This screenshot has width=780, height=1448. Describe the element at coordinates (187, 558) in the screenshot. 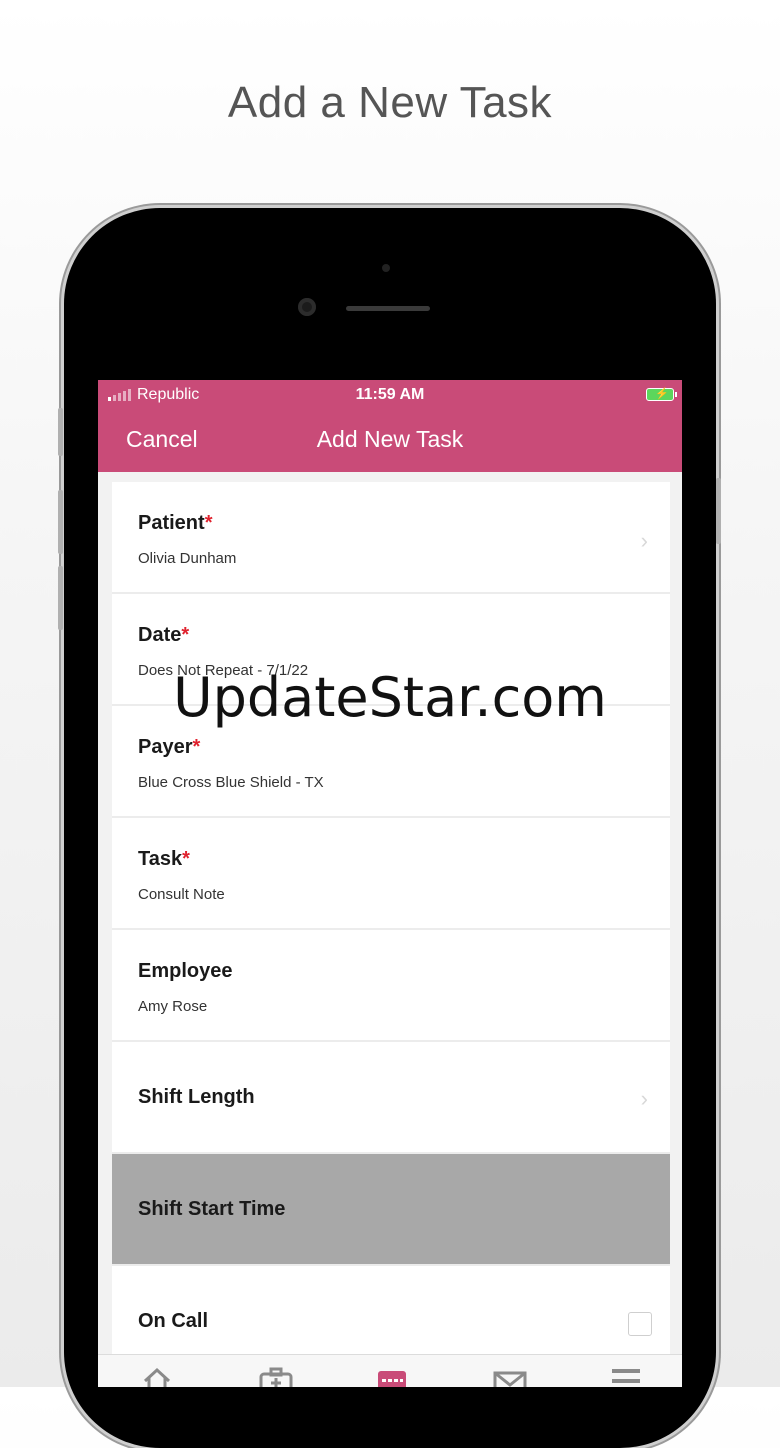

I see `patient-value: Olivia Dunham` at that location.